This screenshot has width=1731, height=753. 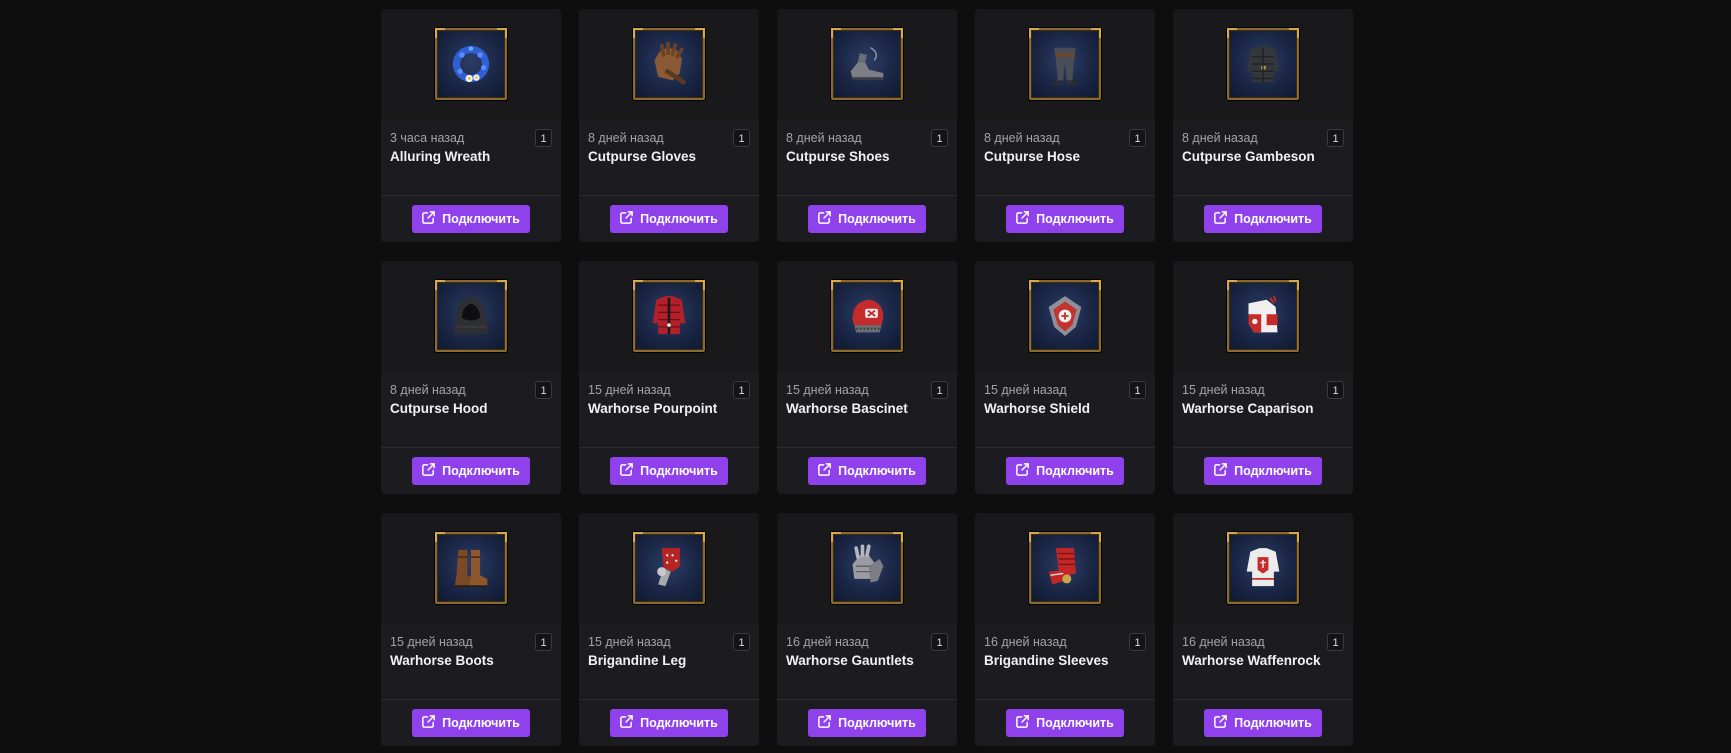 I want to click on item-info: 16 дней назад Brigandine Sleeves 1, so click(x=1065, y=661).